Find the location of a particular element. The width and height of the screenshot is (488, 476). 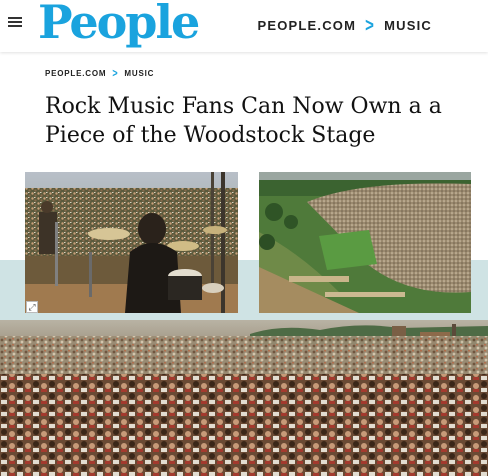

header-site-link: PEOPLE.COM is located at coordinates (306, 25).